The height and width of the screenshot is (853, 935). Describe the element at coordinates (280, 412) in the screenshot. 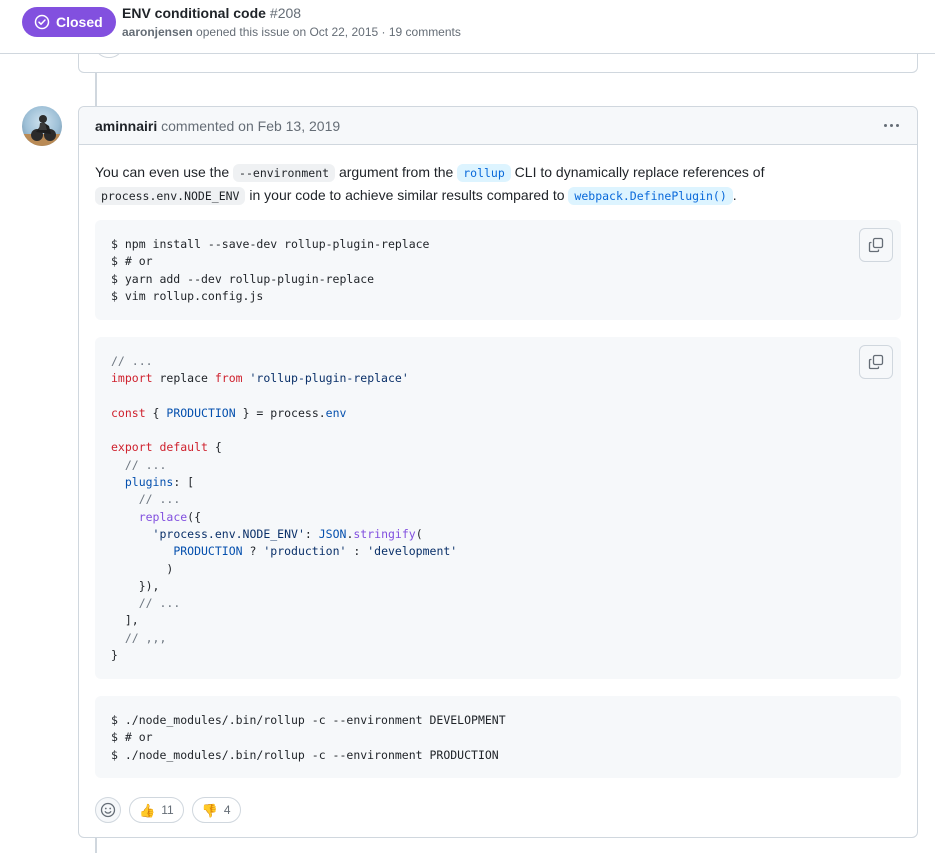

I see `code-text: } = process.` at that location.